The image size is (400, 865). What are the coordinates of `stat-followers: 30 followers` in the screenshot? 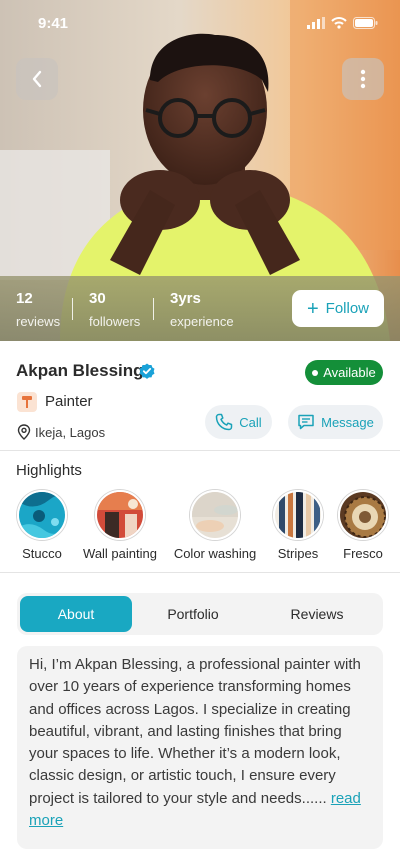 It's located at (114, 309).